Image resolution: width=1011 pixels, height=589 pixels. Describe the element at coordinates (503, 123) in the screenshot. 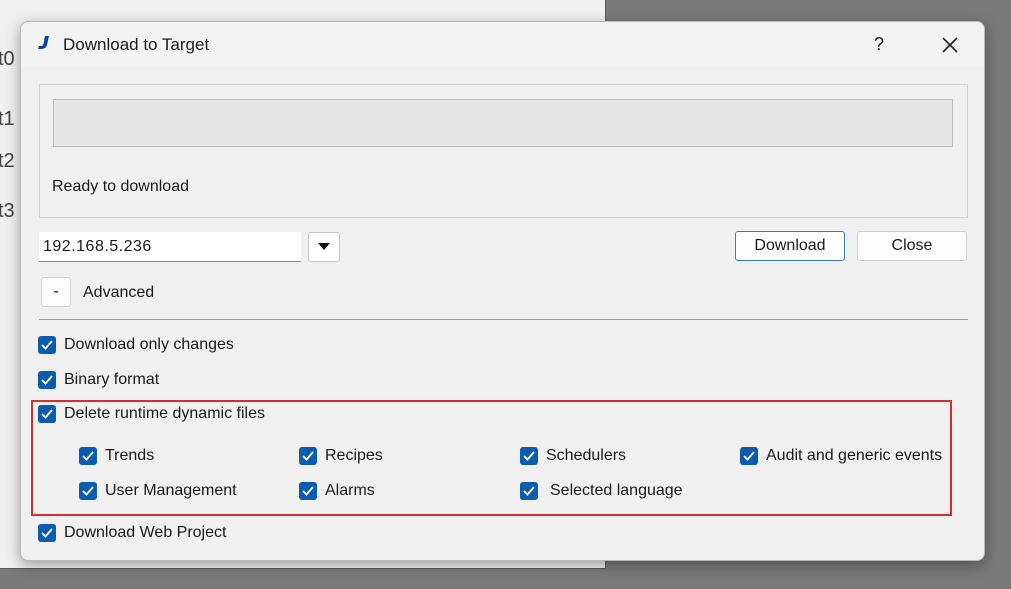

I see `progress-bar` at that location.